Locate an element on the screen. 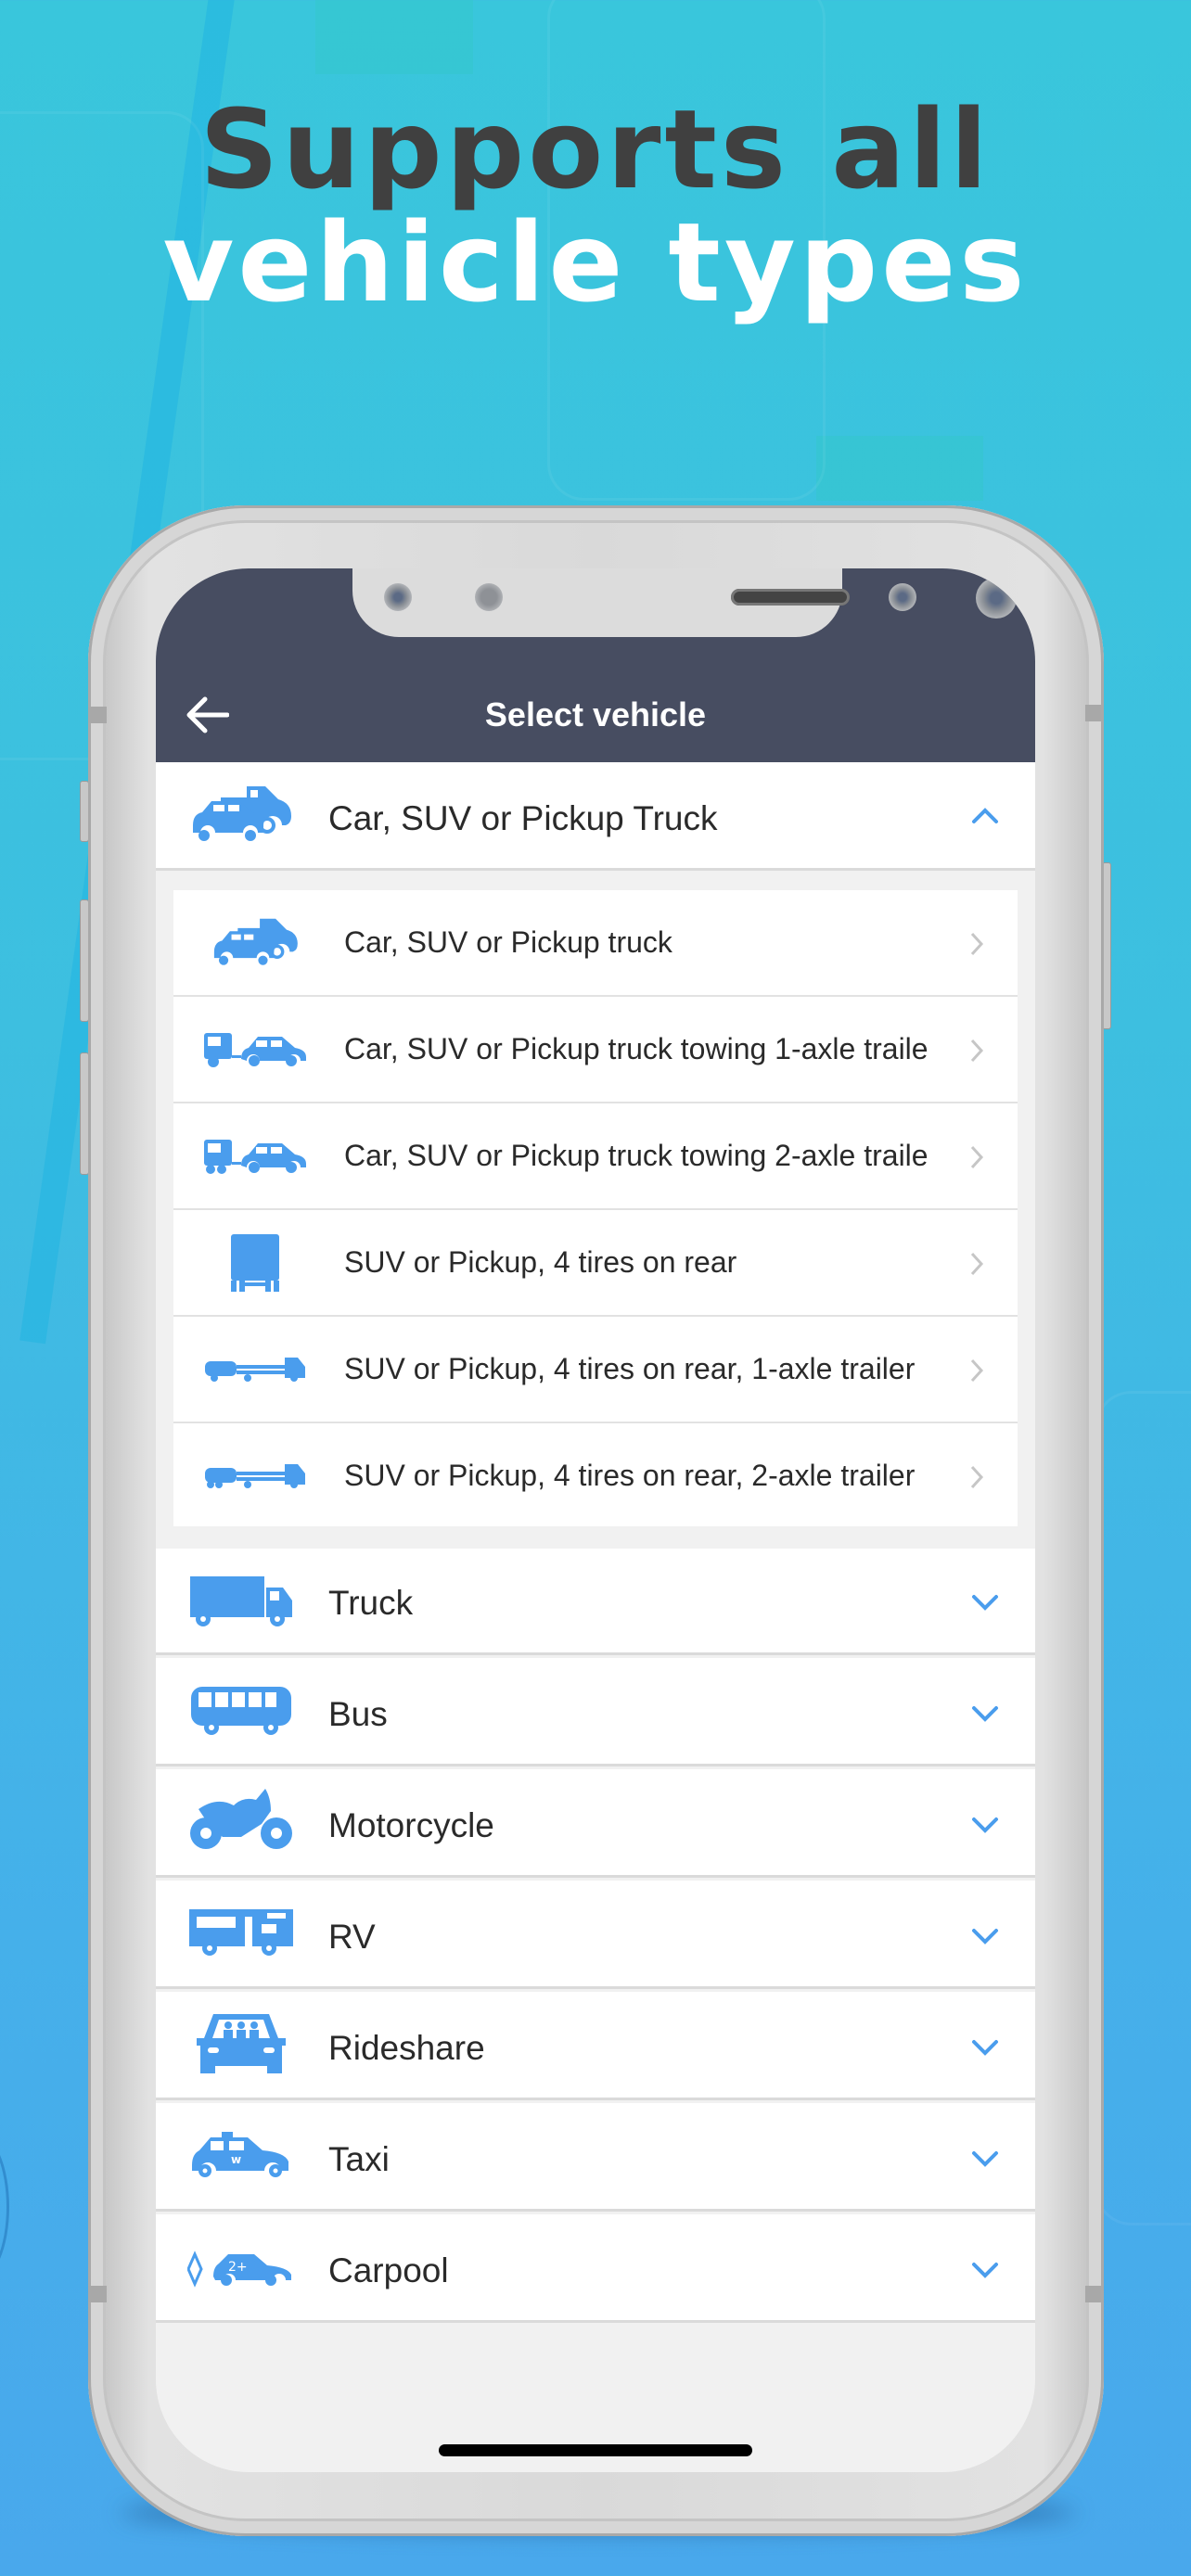  chevron-up-icon is located at coordinates (985, 816).